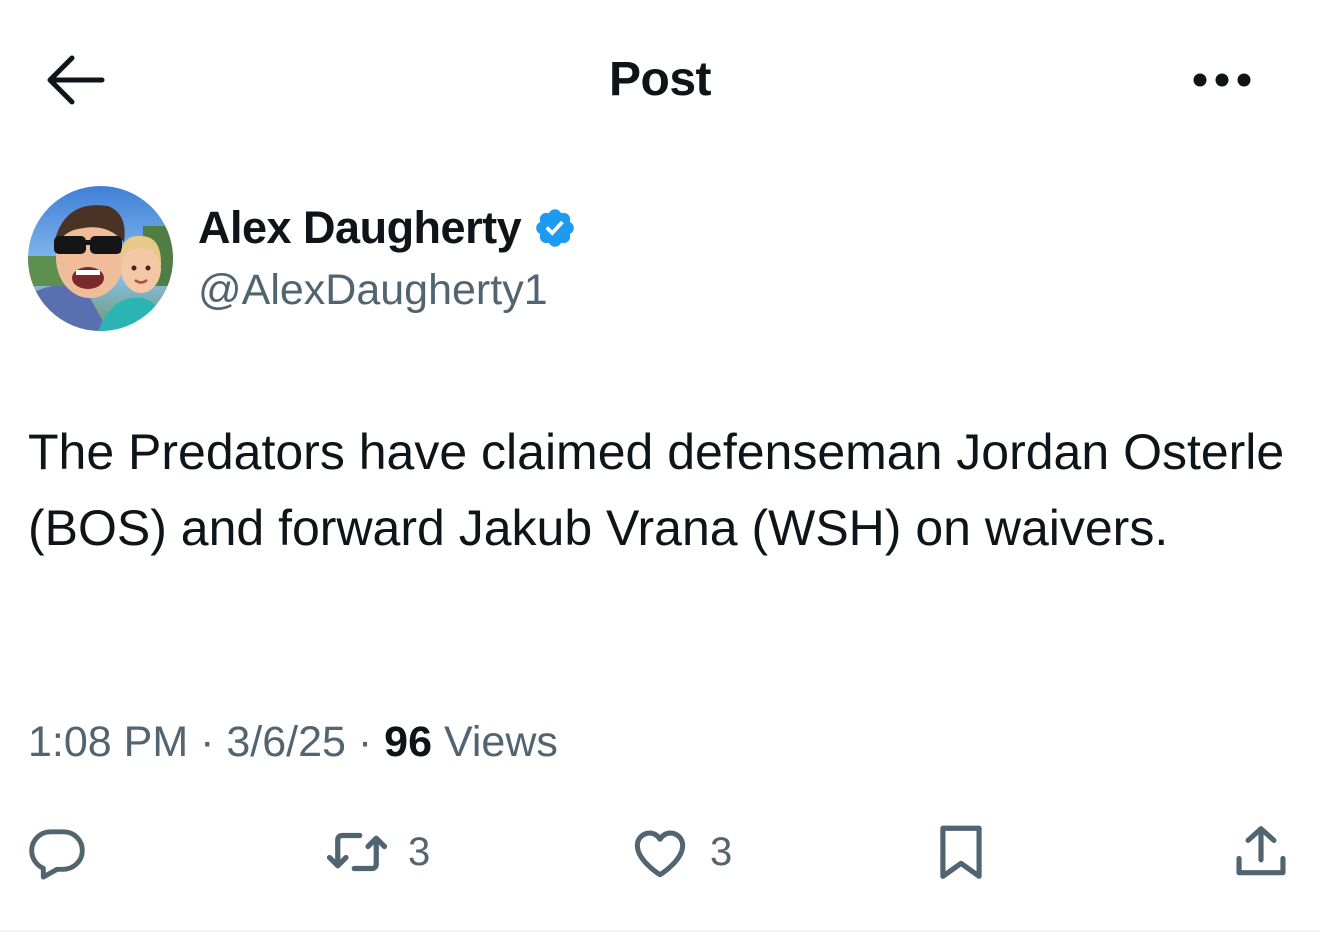  Describe the element at coordinates (419, 851) in the screenshot. I see `retweet-count: 3` at that location.